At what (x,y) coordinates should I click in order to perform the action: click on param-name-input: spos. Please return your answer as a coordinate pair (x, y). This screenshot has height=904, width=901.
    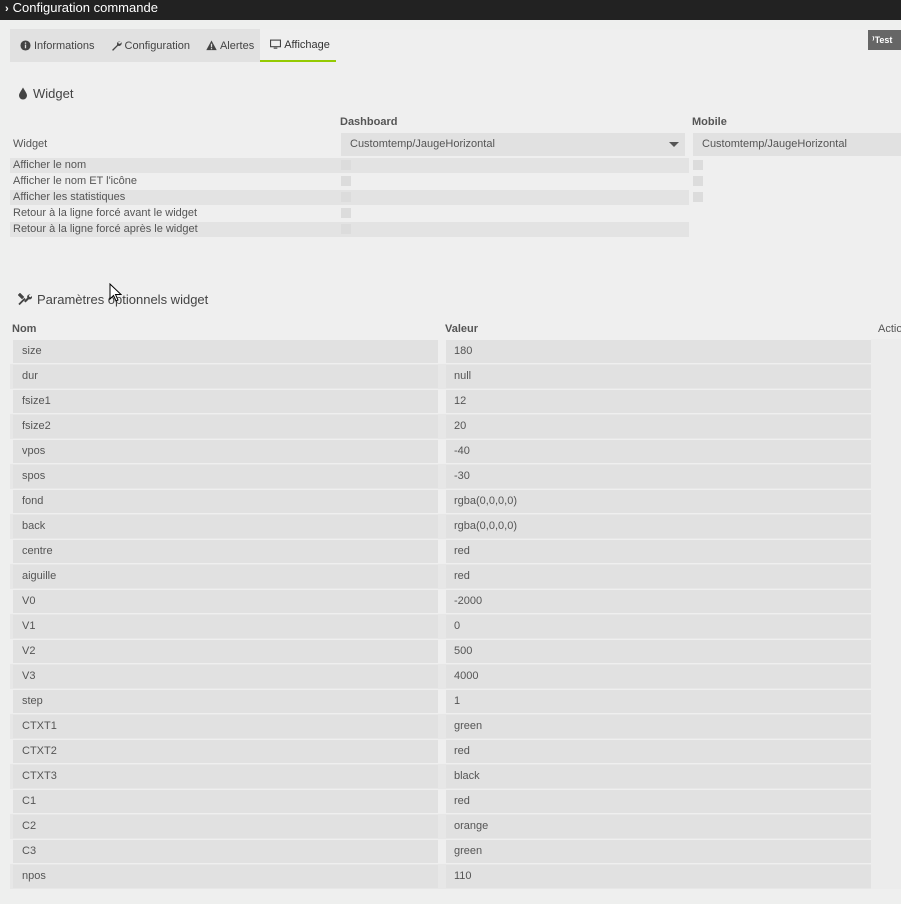
    Looking at the image, I should click on (225, 476).